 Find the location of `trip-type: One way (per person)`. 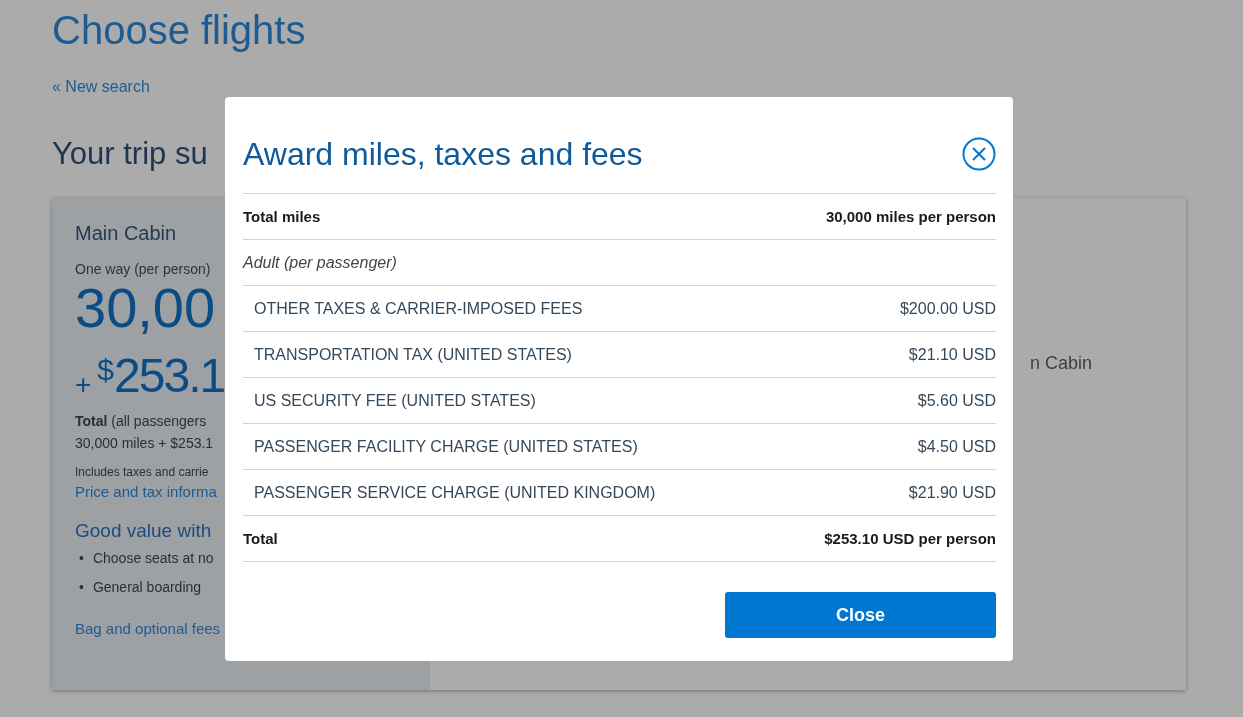

trip-type: One way (per person) is located at coordinates (143, 269).